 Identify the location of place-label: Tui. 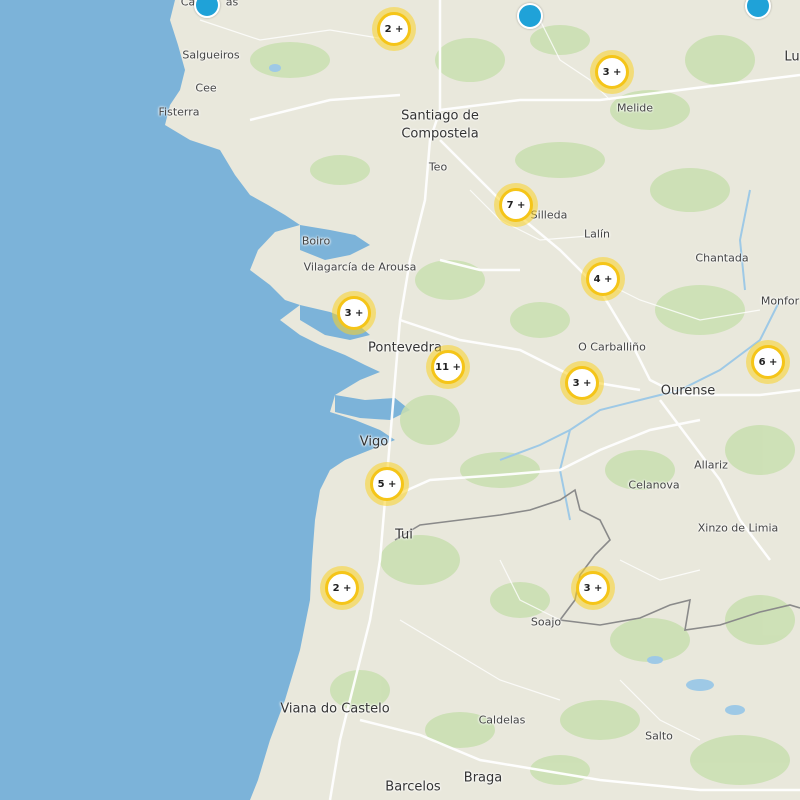
(404, 535).